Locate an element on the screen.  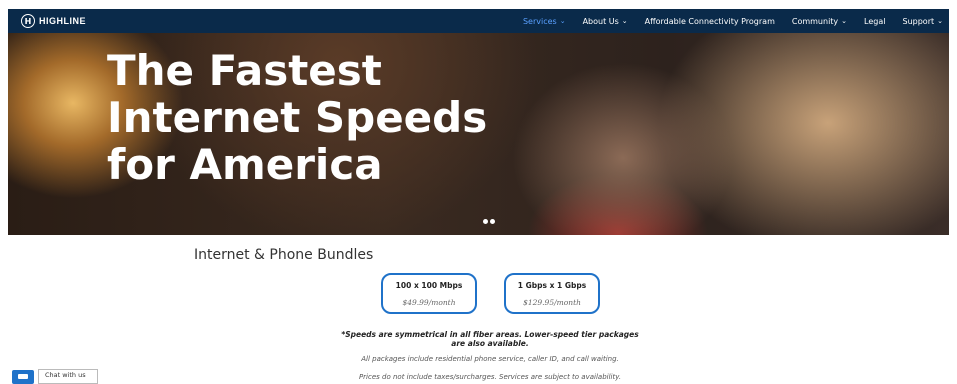
chat-widget: Chat with us is located at coordinates (55, 376).